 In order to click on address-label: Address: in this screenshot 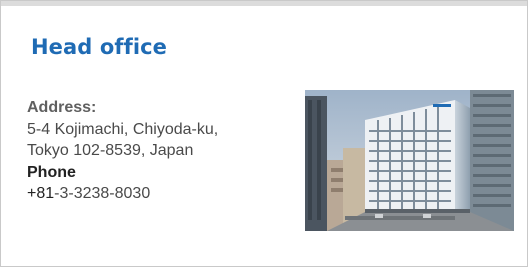, I will do `click(62, 107)`.